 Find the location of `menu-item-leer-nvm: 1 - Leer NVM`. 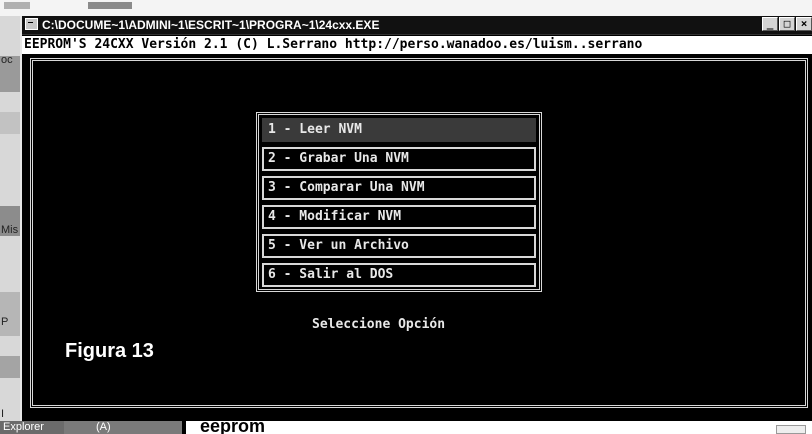

menu-item-leer-nvm: 1 - Leer NVM is located at coordinates (399, 130).